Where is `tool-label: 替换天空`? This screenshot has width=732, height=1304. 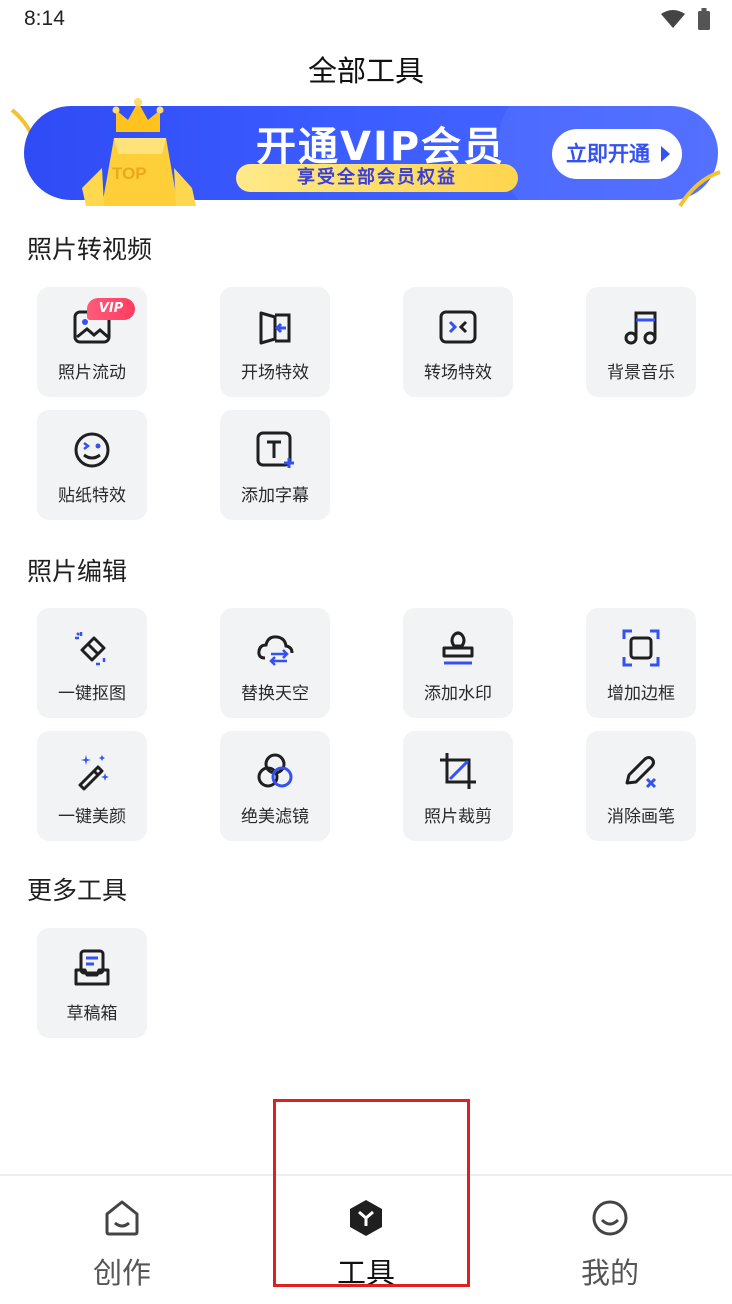 tool-label: 替换天空 is located at coordinates (275, 694).